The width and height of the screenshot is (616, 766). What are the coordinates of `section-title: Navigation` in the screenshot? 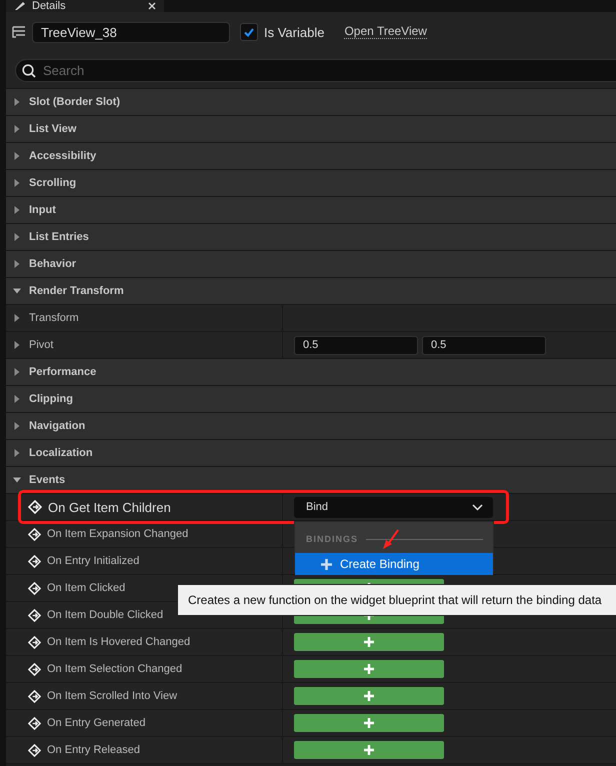 It's located at (57, 426).